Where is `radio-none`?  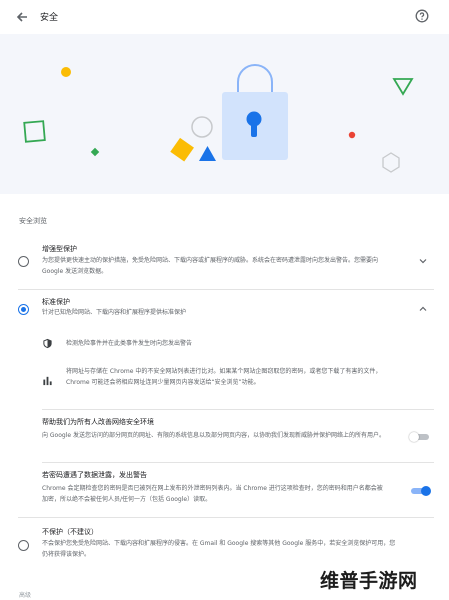 radio-none is located at coordinates (23, 545).